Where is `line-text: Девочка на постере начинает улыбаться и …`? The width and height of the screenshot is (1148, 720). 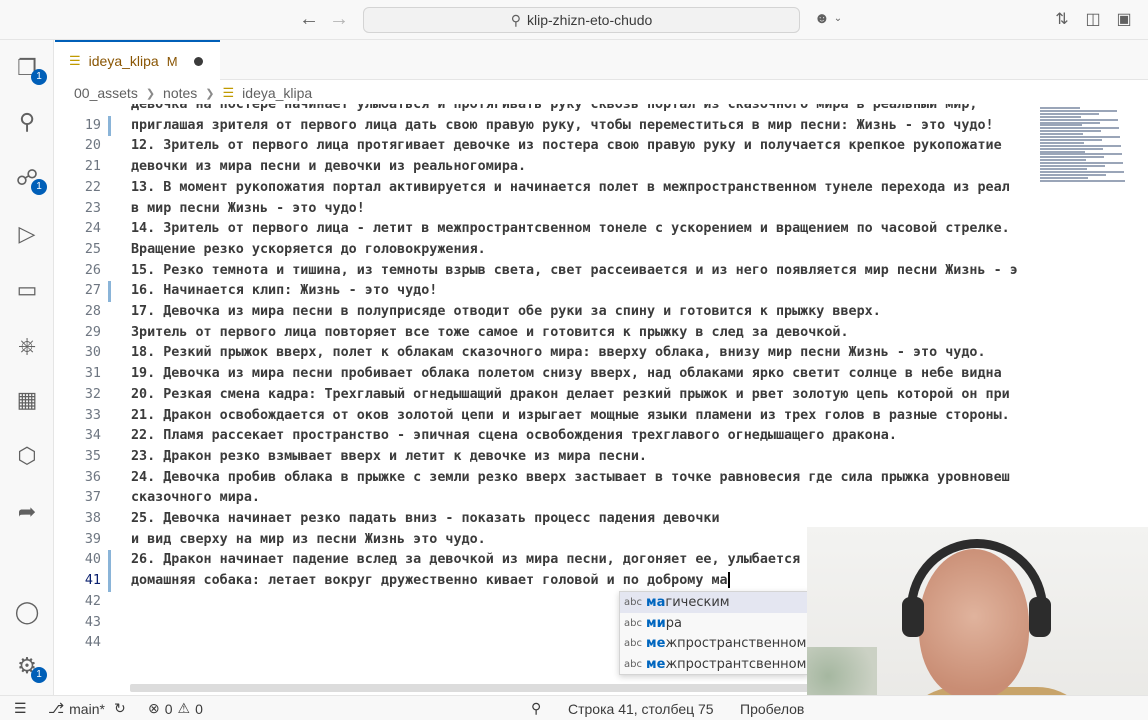
line-text: Девочка на постере начинает улыбаться и … is located at coordinates (554, 108).